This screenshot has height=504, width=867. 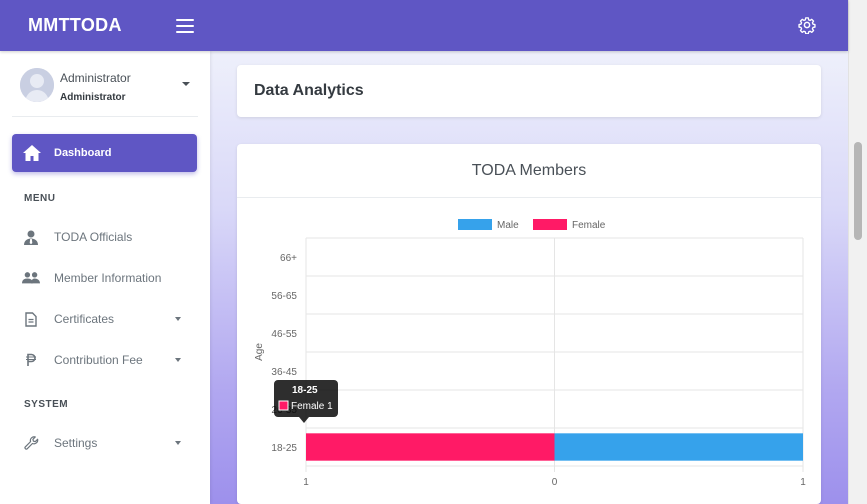 What do you see at coordinates (284, 448) in the screenshot?
I see `y-tick-label: 18-25` at bounding box center [284, 448].